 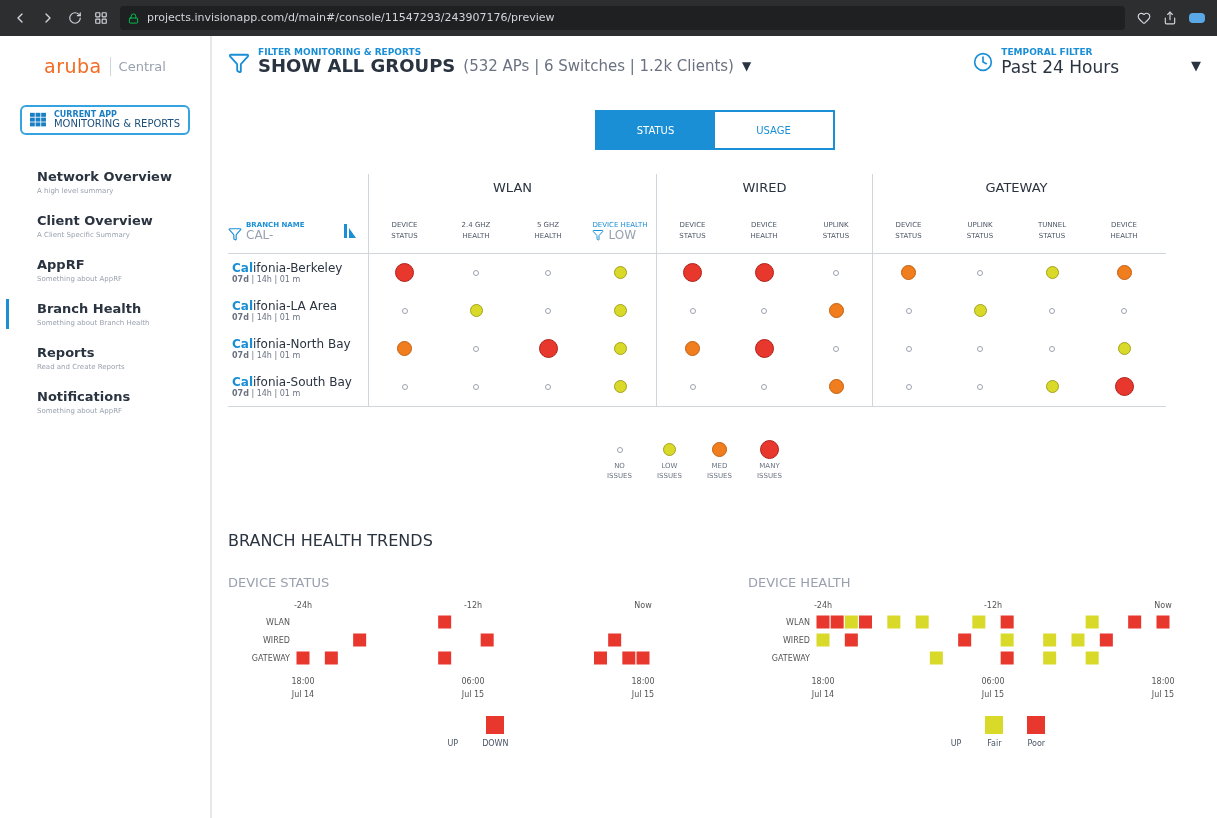 I want to click on chart-title: DEVICE HEALTH, so click(x=800, y=582).